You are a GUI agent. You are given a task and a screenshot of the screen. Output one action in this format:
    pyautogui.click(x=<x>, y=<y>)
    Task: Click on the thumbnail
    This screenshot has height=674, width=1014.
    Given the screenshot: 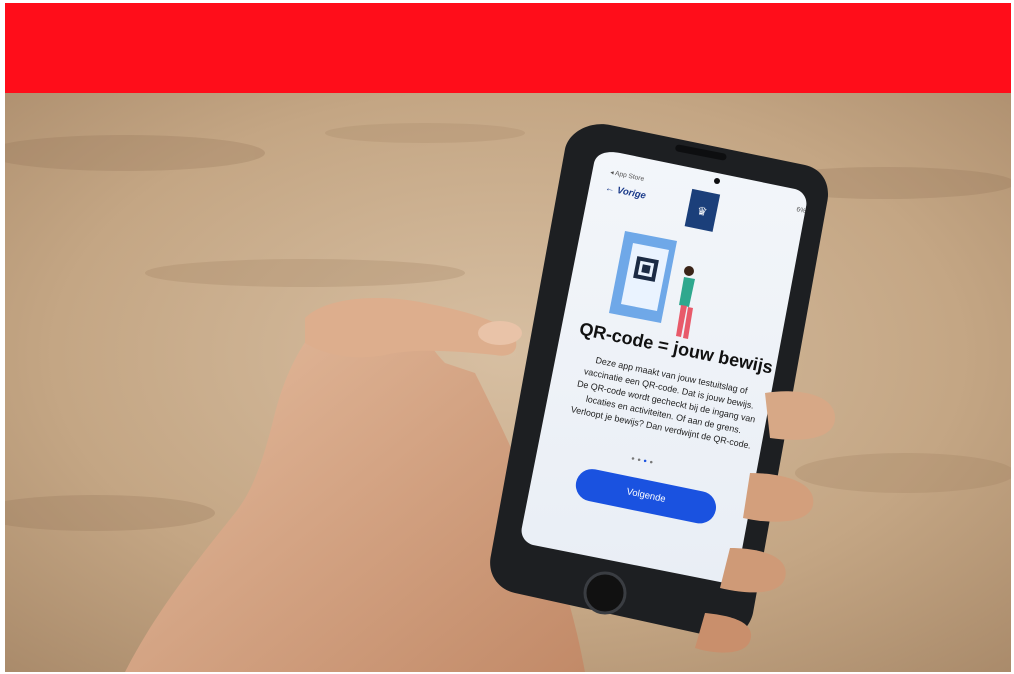 What is the action you would take?
    pyautogui.click(x=500, y=333)
    